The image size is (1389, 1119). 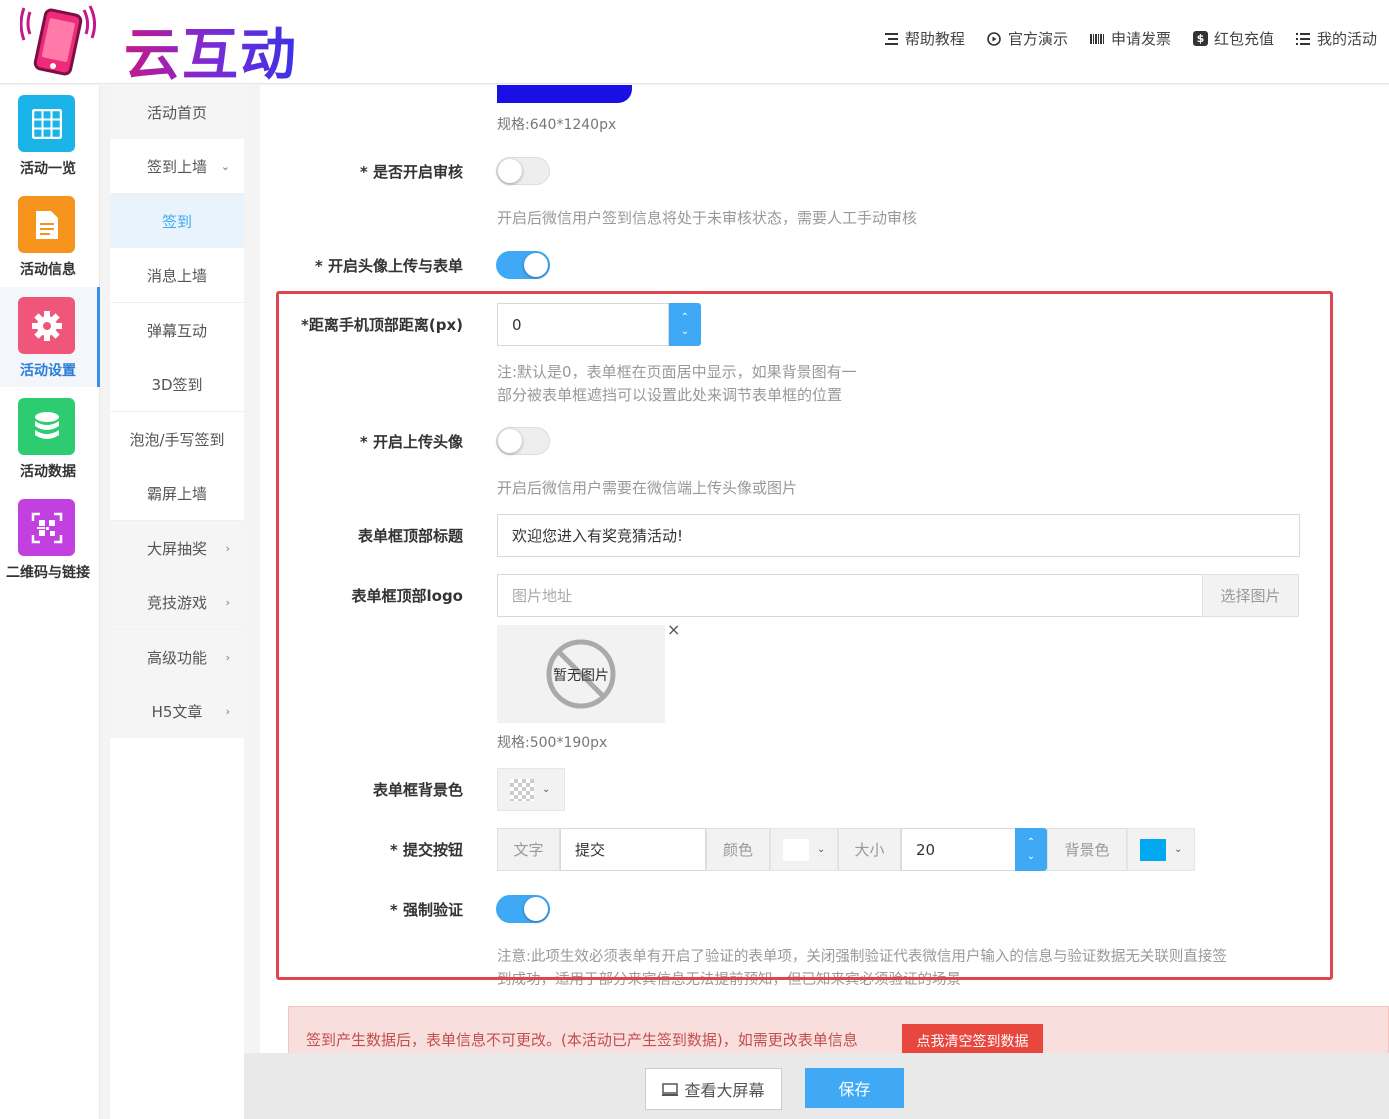 I want to click on submenu-item-screen-wall: 霸屏上墙, so click(x=177, y=493).